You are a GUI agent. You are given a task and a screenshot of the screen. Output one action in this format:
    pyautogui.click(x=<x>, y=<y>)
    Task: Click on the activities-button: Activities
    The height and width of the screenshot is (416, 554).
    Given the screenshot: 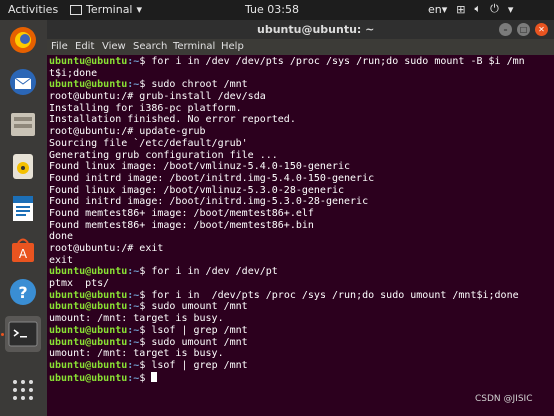 What is the action you would take?
    pyautogui.click(x=33, y=9)
    